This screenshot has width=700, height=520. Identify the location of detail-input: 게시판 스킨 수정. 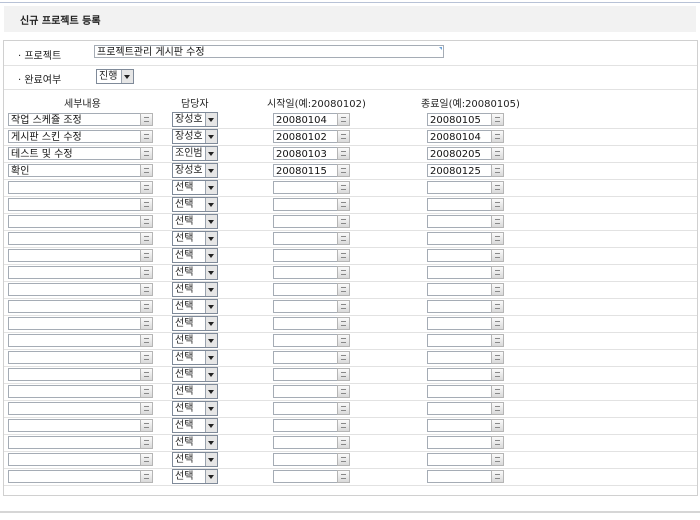
(75, 136).